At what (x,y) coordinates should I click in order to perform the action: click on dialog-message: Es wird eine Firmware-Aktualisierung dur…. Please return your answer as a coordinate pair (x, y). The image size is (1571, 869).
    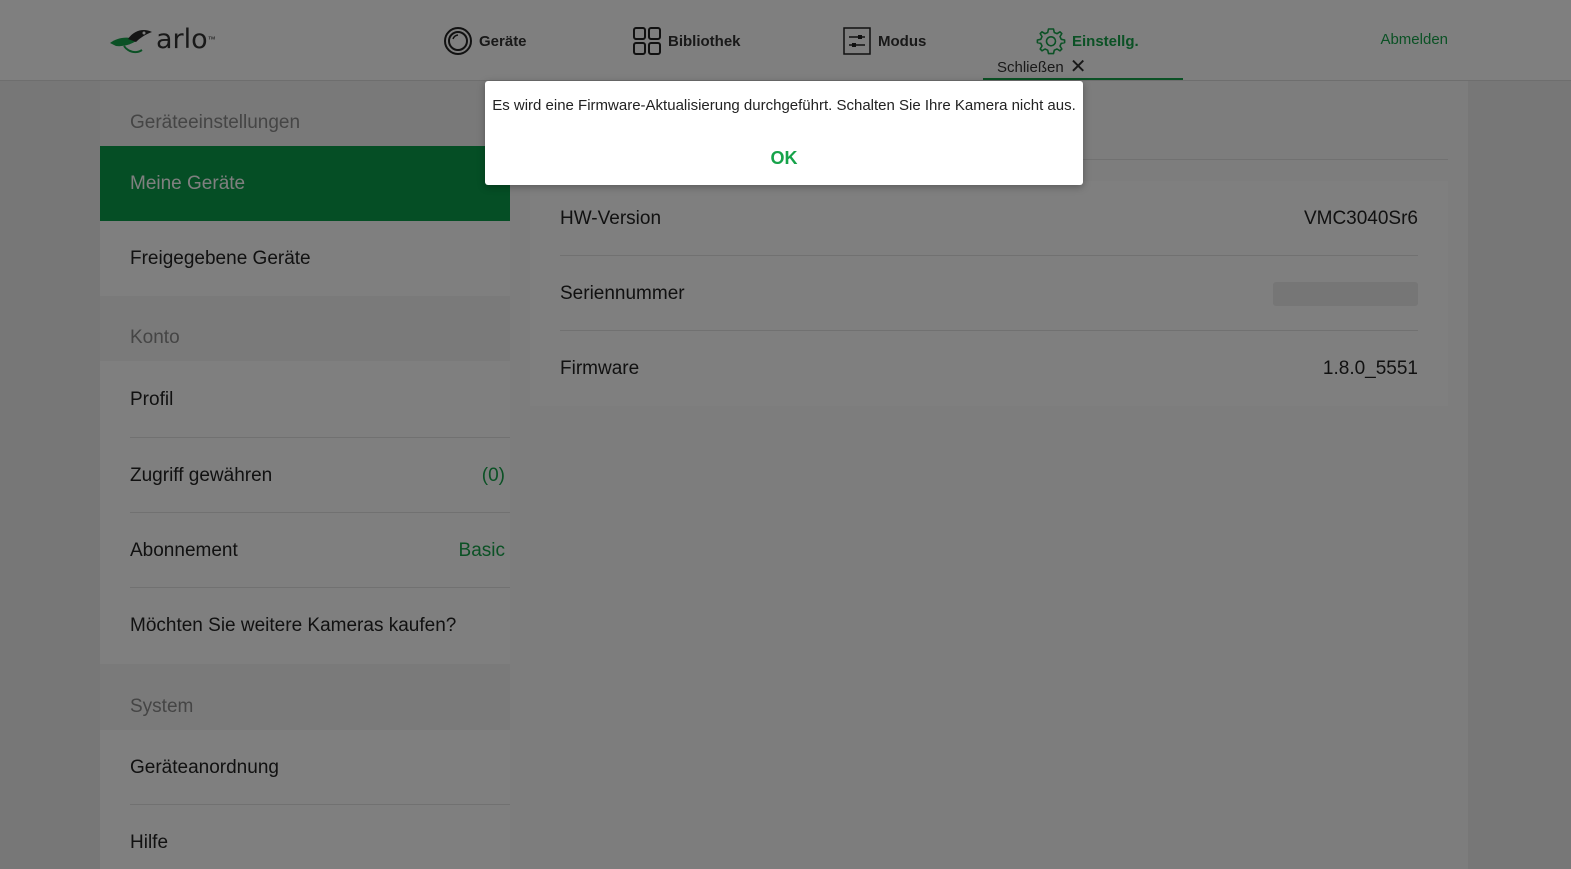
    Looking at the image, I should click on (784, 105).